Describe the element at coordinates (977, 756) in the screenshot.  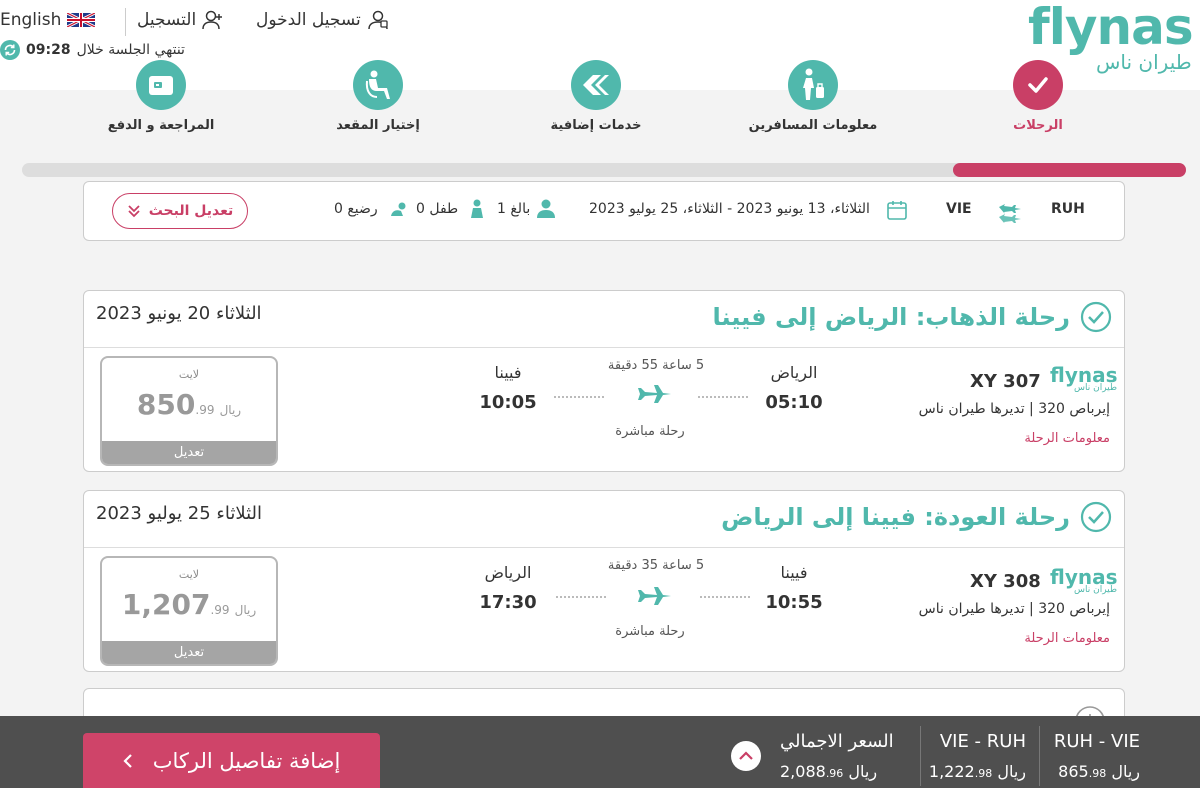
I see `segment-price-vie-ruh: VIE - RUH ريال 1,222.98` at that location.